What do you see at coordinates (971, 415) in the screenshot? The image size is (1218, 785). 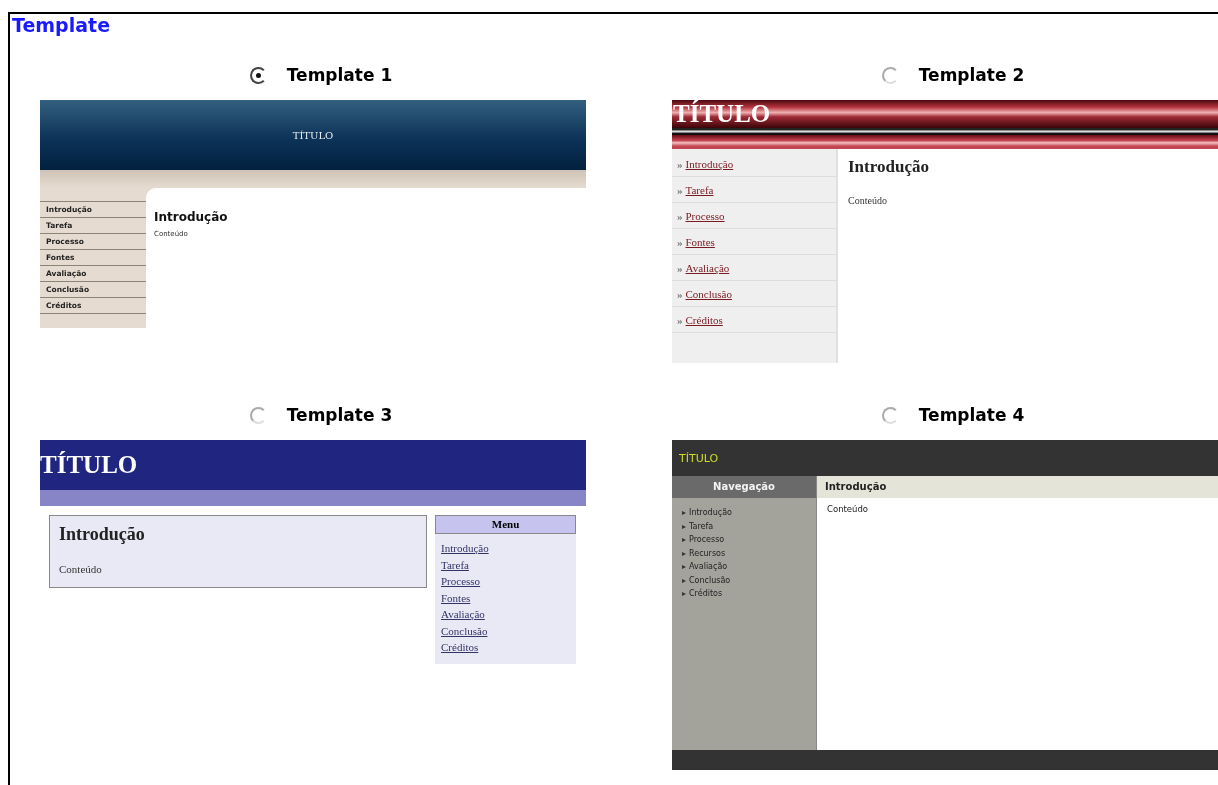 I see `template-label: Template 4` at bounding box center [971, 415].